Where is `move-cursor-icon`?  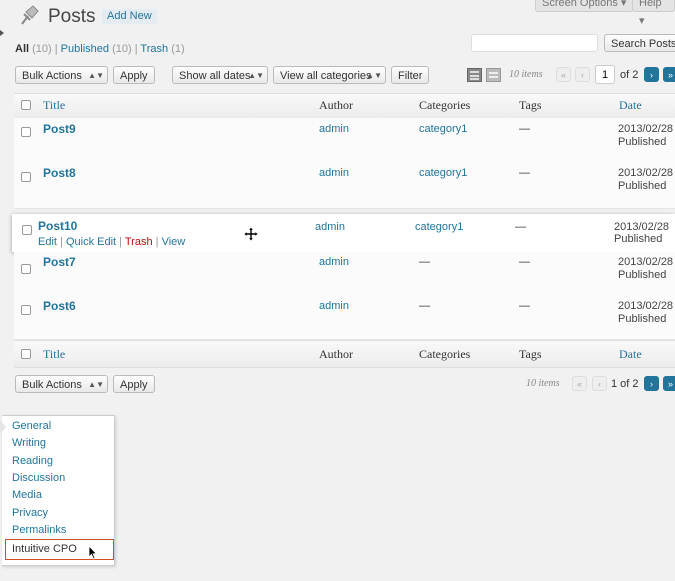
move-cursor-icon is located at coordinates (251, 234).